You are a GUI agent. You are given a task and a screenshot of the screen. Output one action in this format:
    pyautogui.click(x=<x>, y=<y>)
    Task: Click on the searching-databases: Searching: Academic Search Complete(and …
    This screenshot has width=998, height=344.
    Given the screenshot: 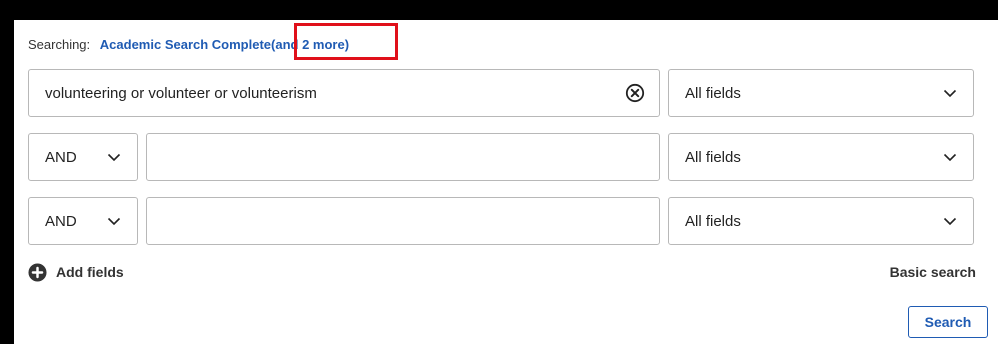 What is the action you would take?
    pyautogui.click(x=188, y=45)
    